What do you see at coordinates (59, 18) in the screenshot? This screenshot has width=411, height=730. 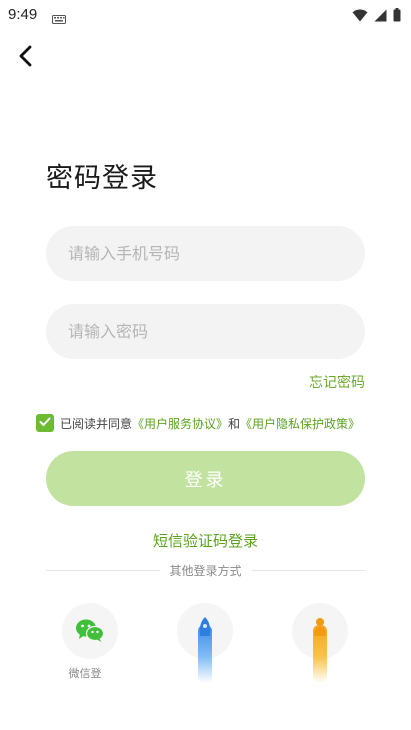 I see `keyboard-icon` at bounding box center [59, 18].